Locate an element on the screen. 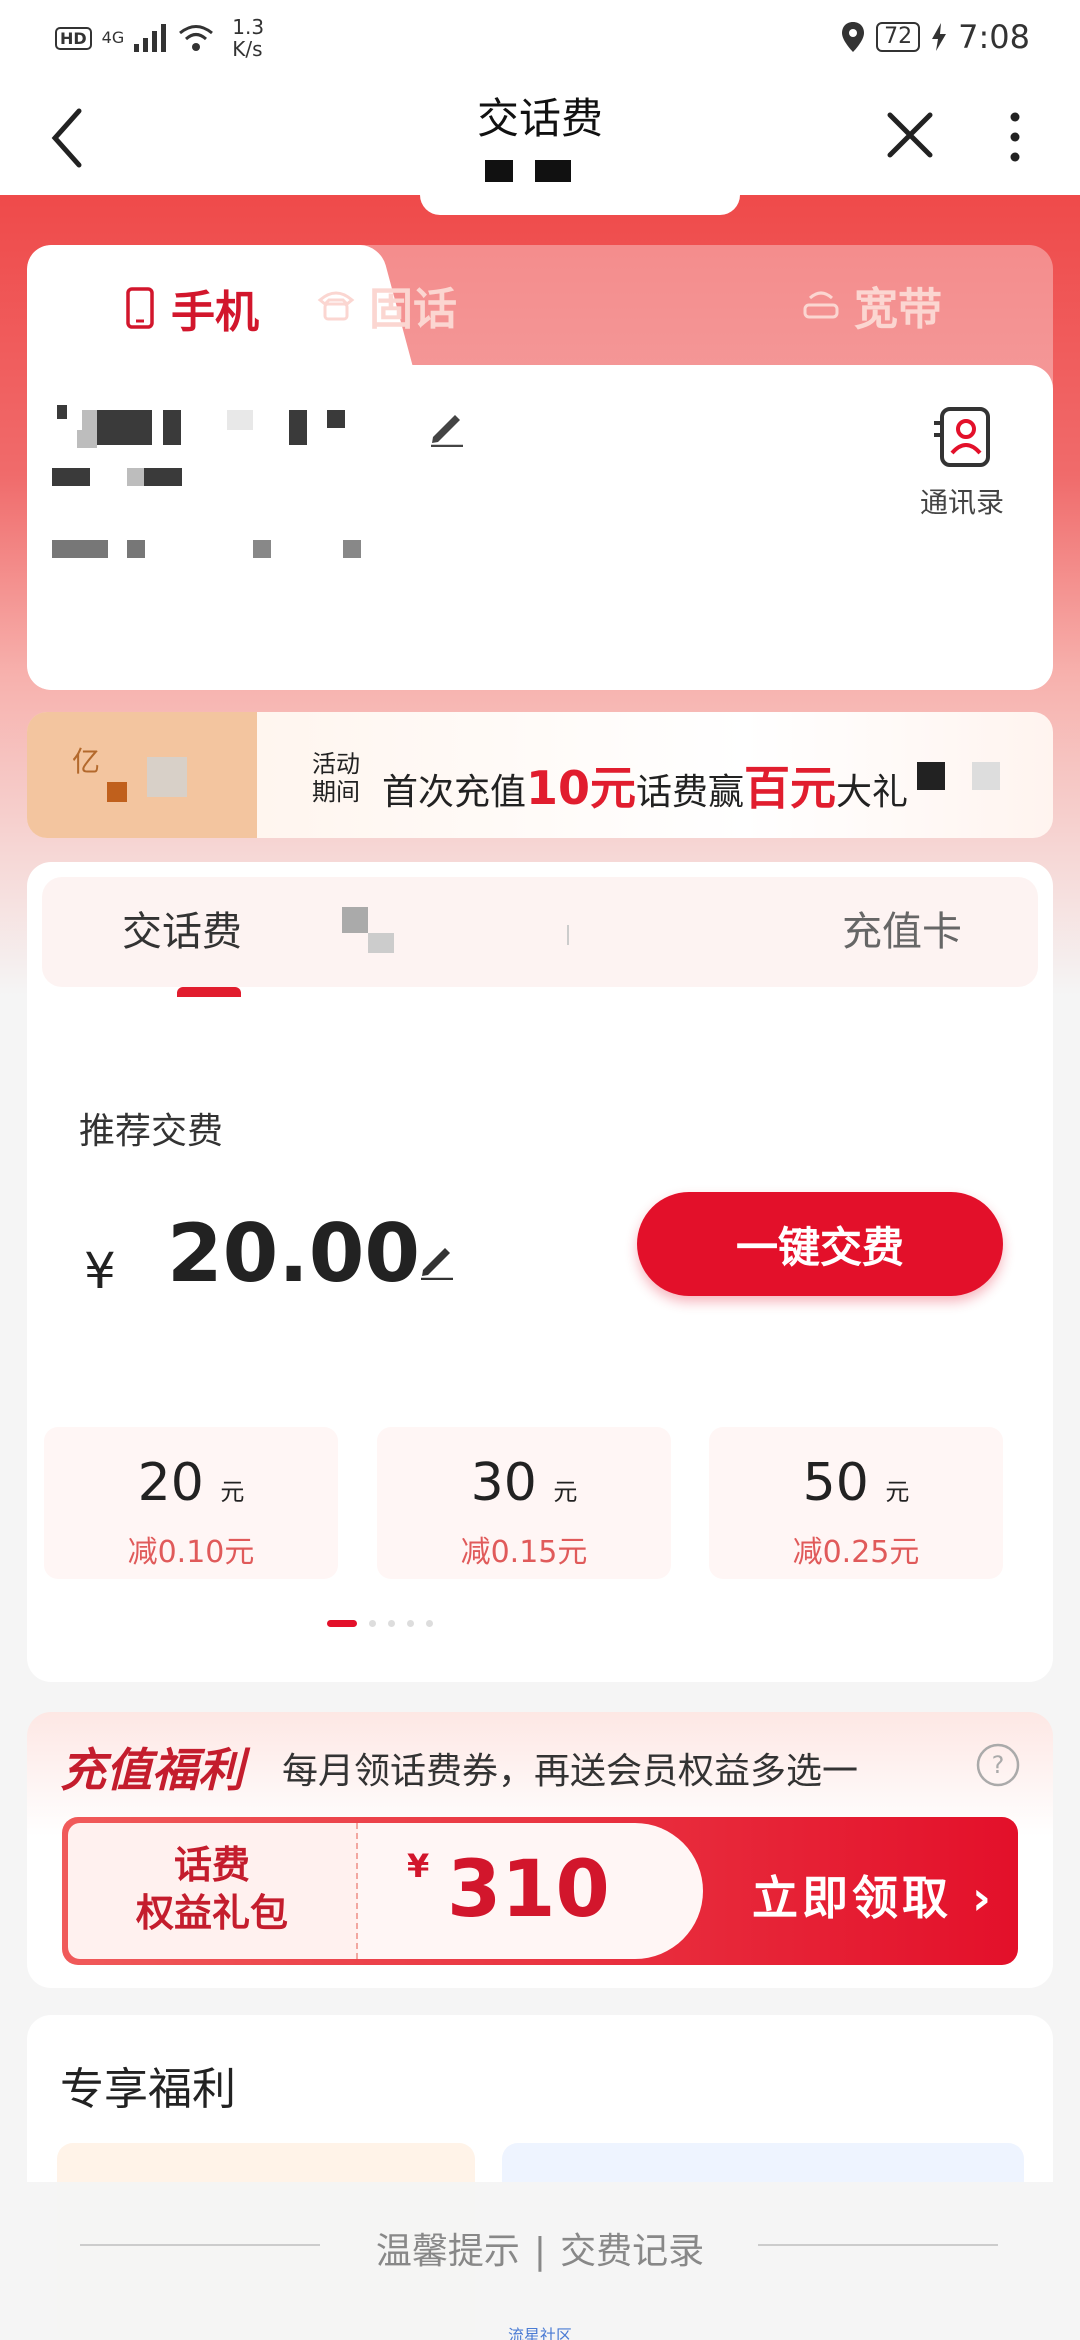 This screenshot has height=2340, width=1080. promo-text-b: 话费赢 is located at coordinates (690, 792).